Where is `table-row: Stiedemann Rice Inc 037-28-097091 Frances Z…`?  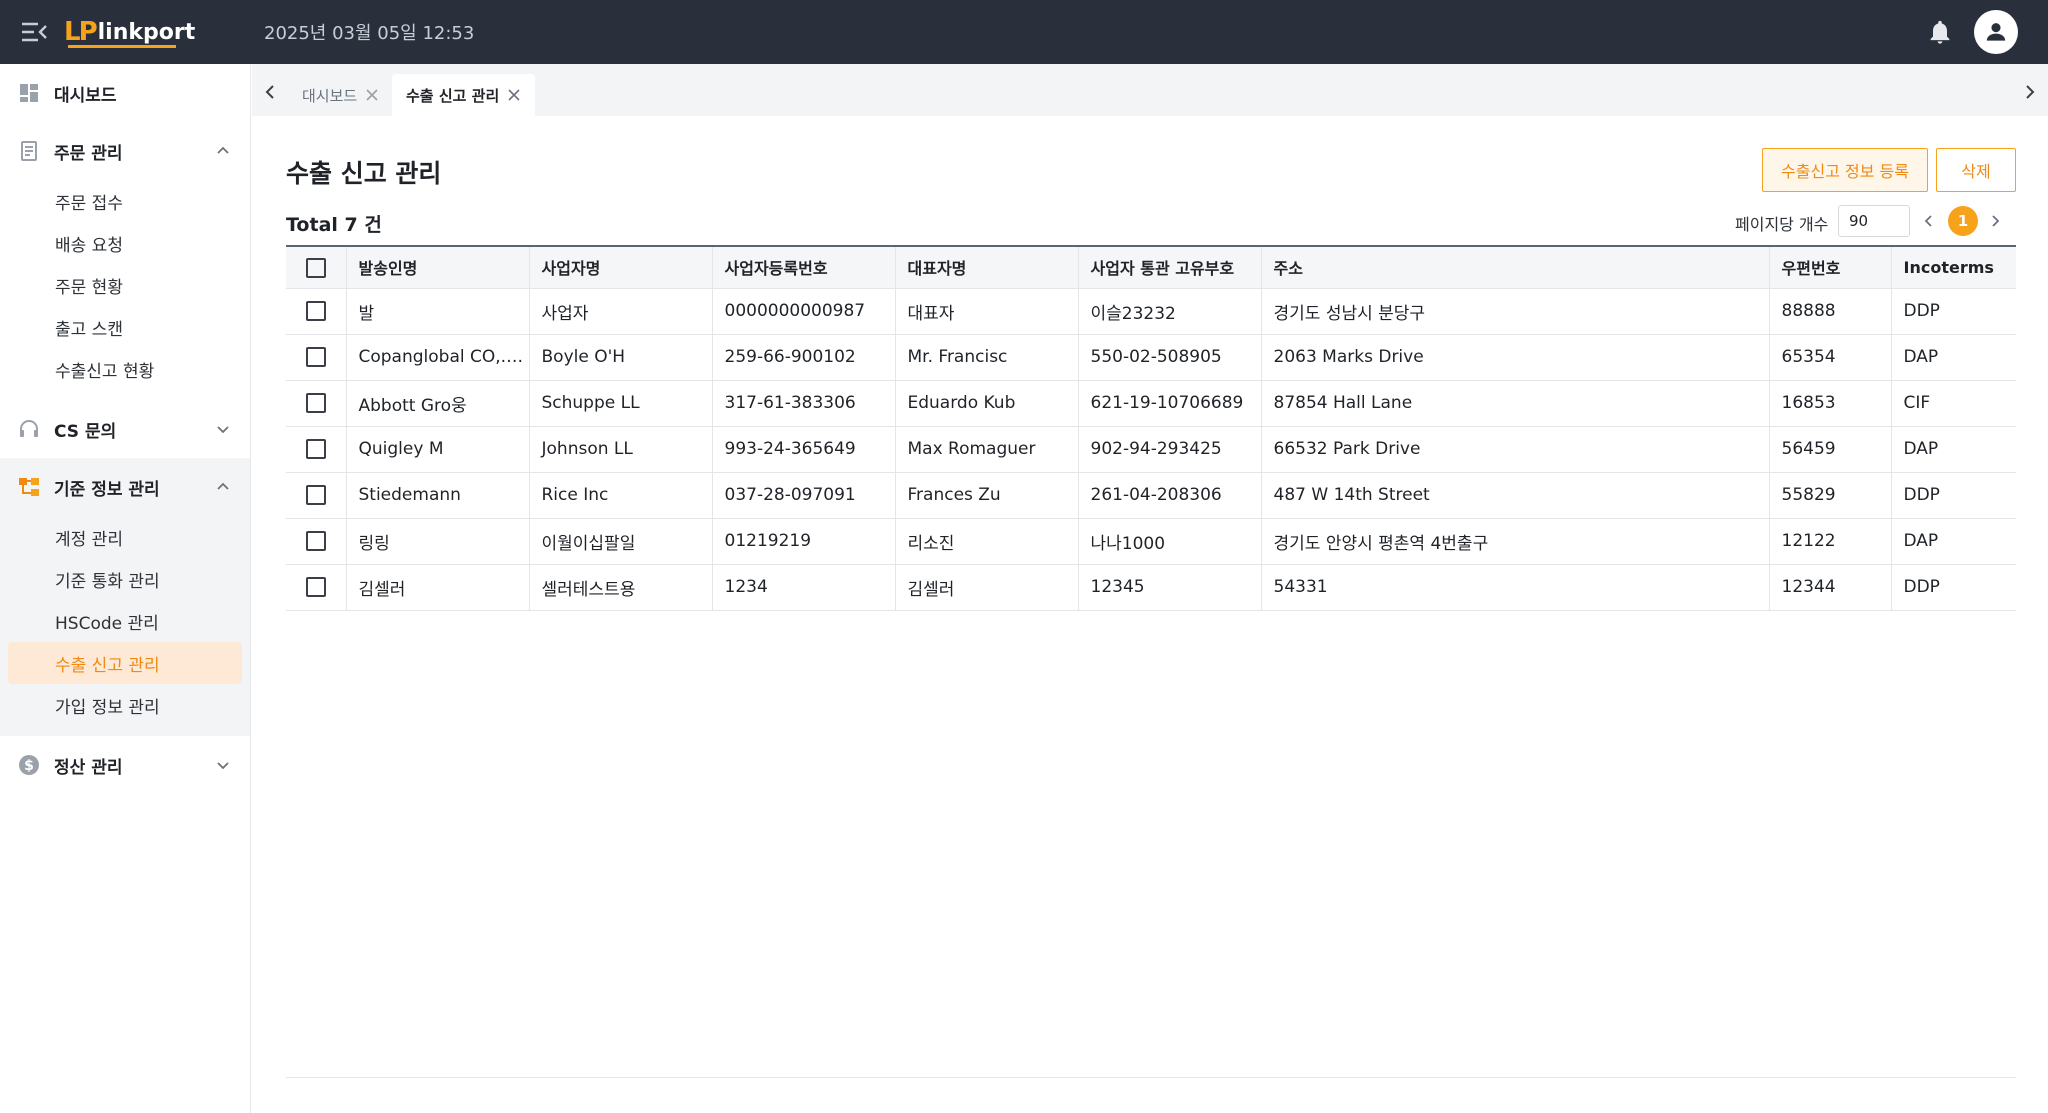
table-row: Stiedemann Rice Inc 037-28-097091 Frances Z… is located at coordinates (1151, 495).